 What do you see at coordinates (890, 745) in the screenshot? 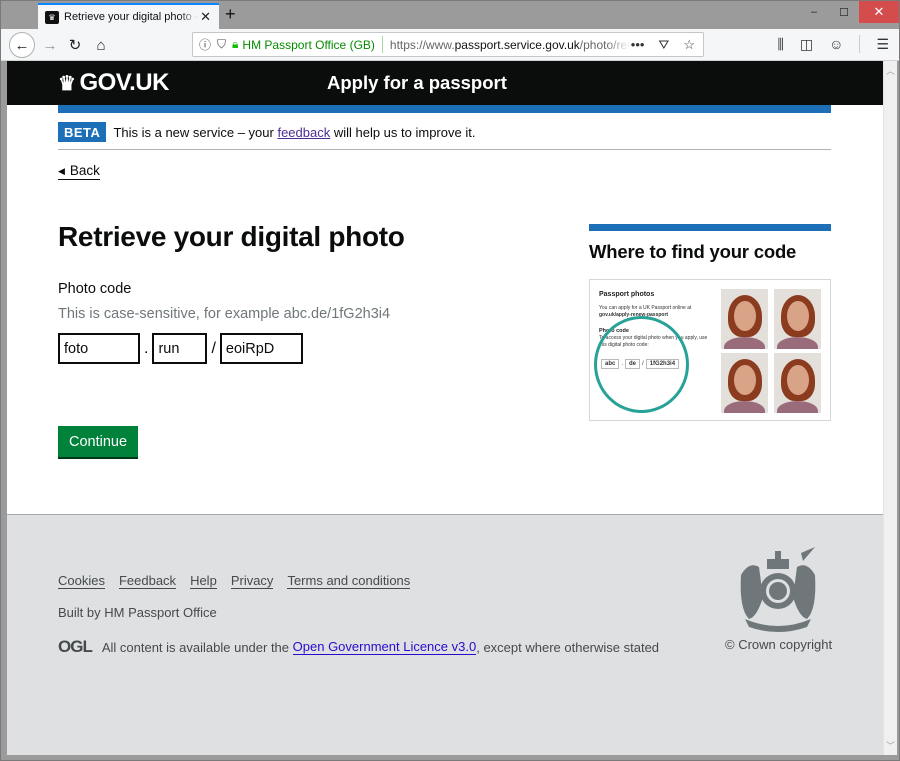
I see `scroll-down-icon: ﹀` at bounding box center [890, 745].